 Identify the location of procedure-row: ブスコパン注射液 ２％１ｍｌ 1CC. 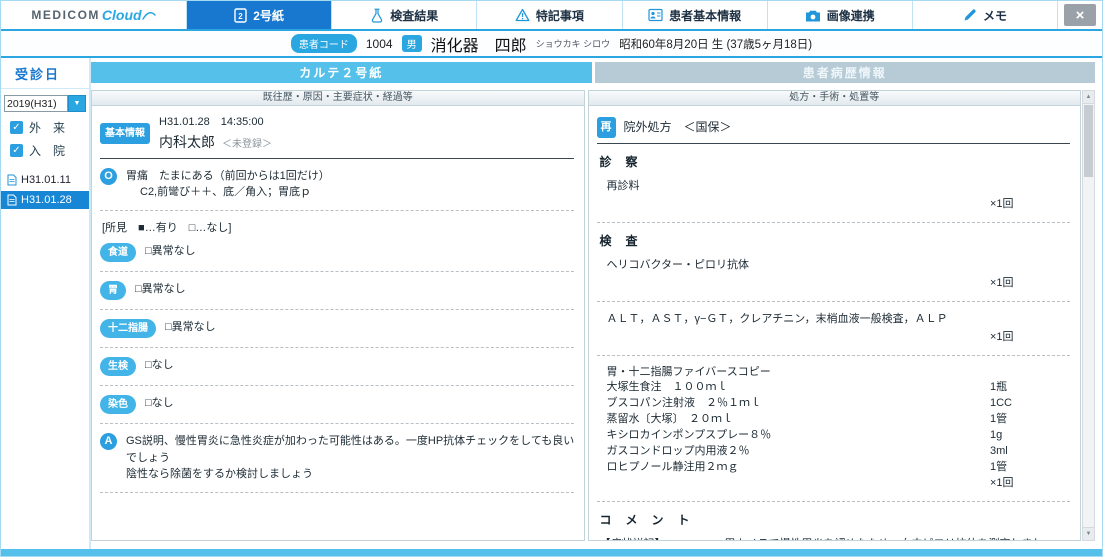
(835, 404).